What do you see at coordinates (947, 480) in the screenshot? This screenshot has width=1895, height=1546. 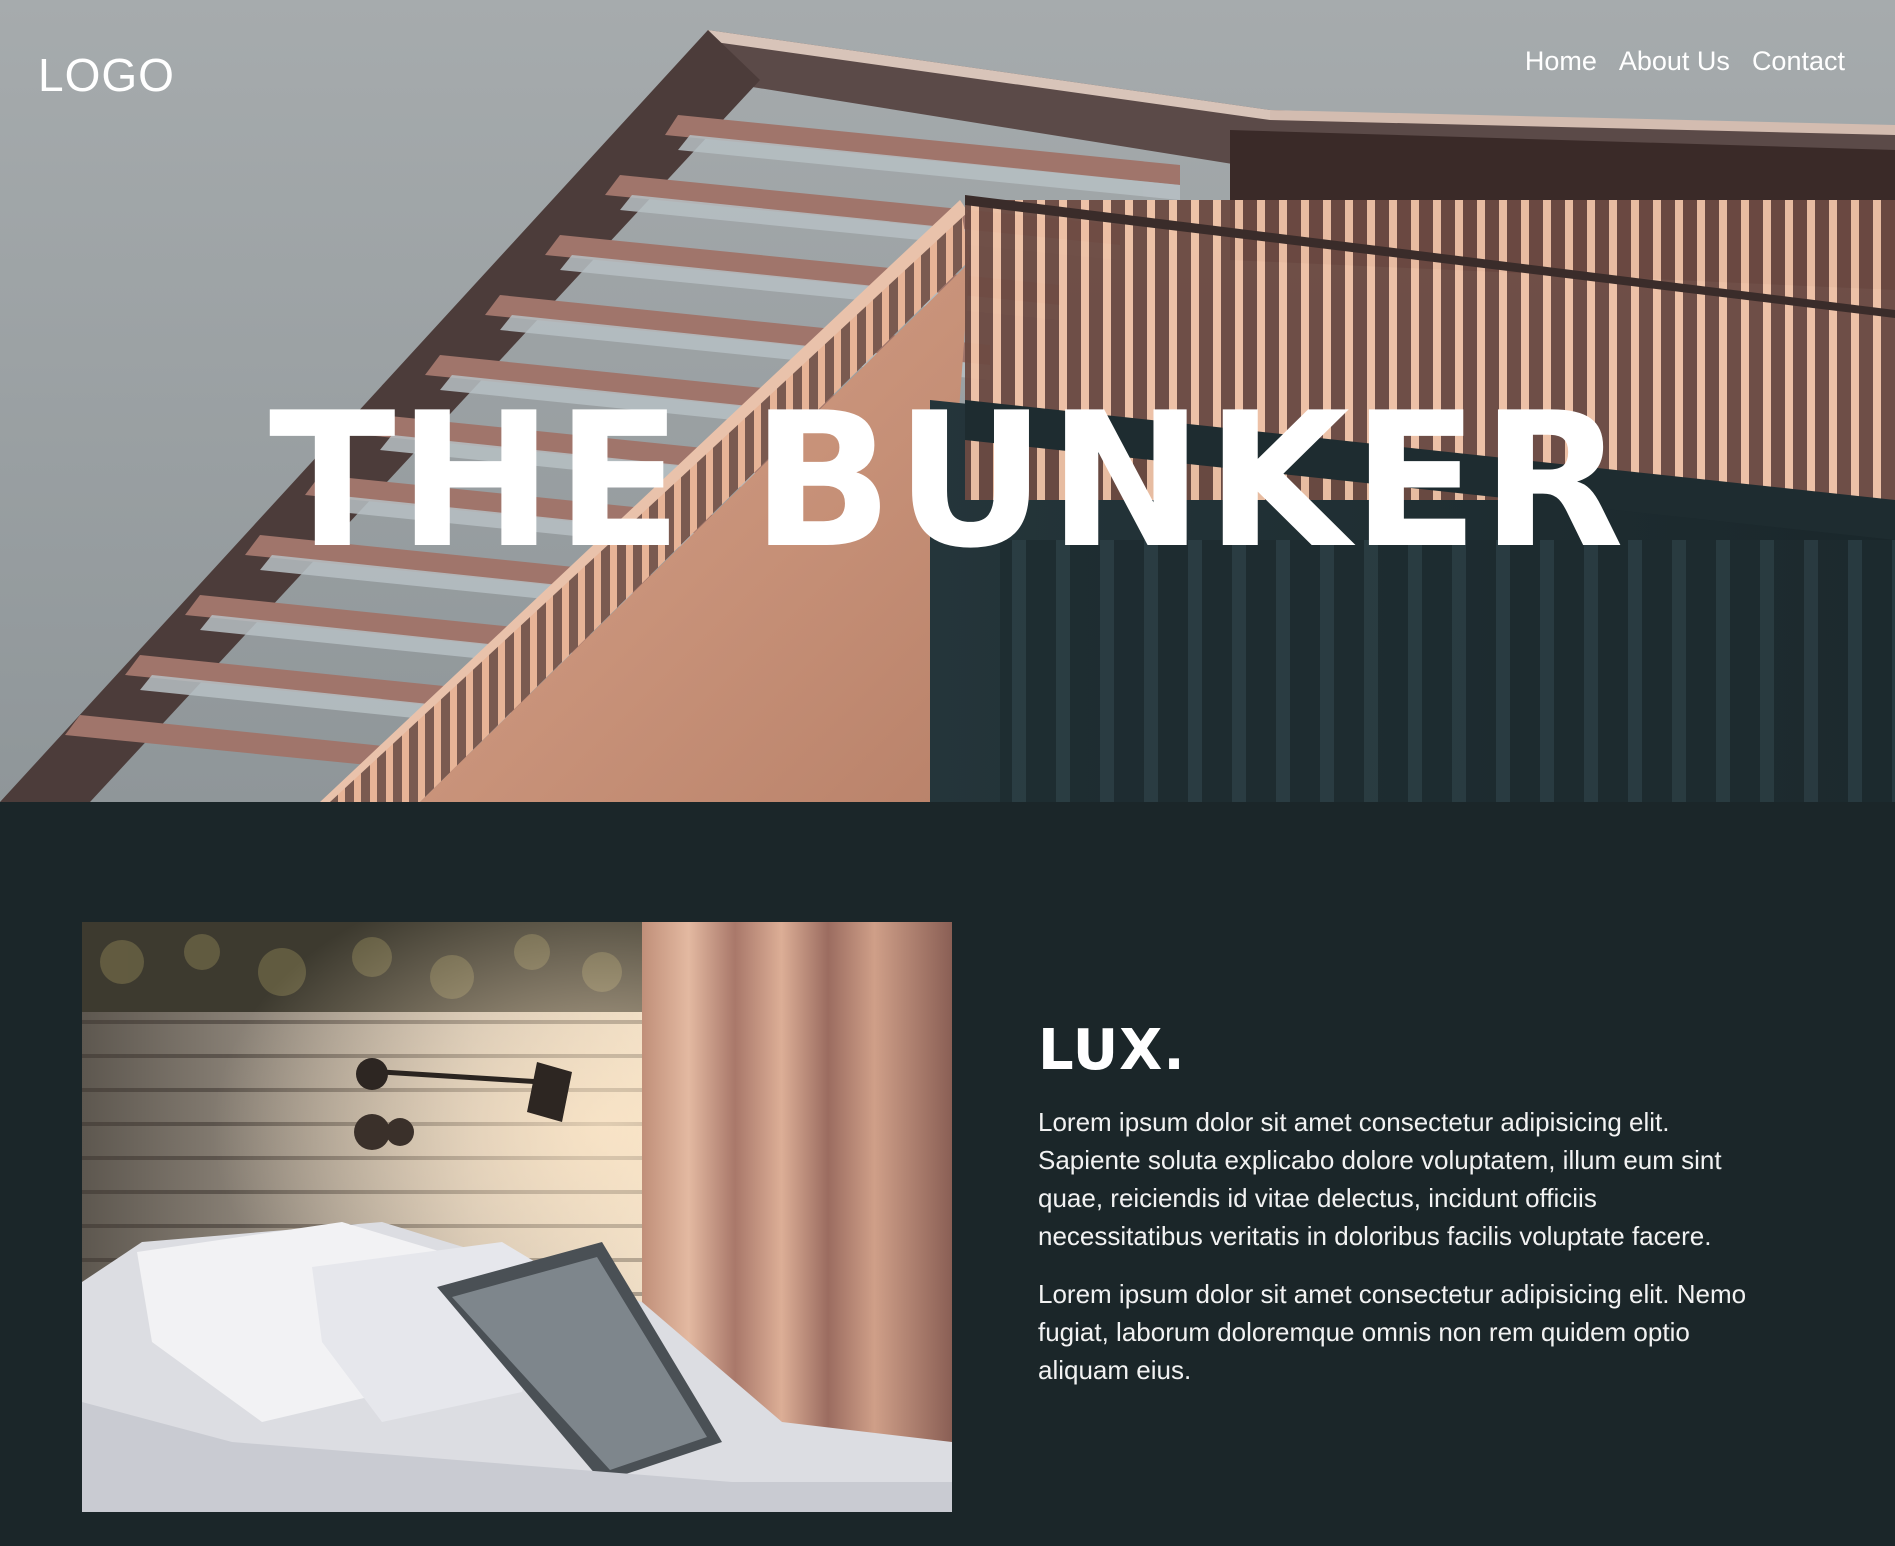 I see `hero-title: THE BUNKER` at bounding box center [947, 480].